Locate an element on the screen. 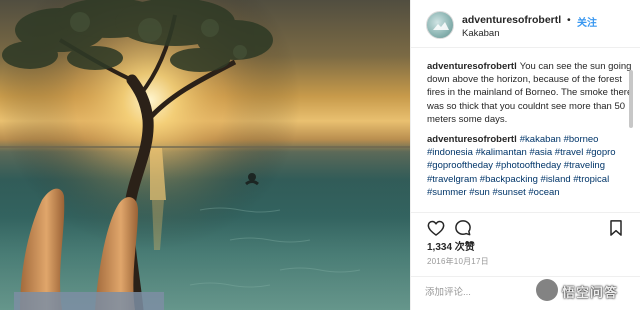 The image size is (640, 310). avatar-landscape-icon is located at coordinates (441, 26).